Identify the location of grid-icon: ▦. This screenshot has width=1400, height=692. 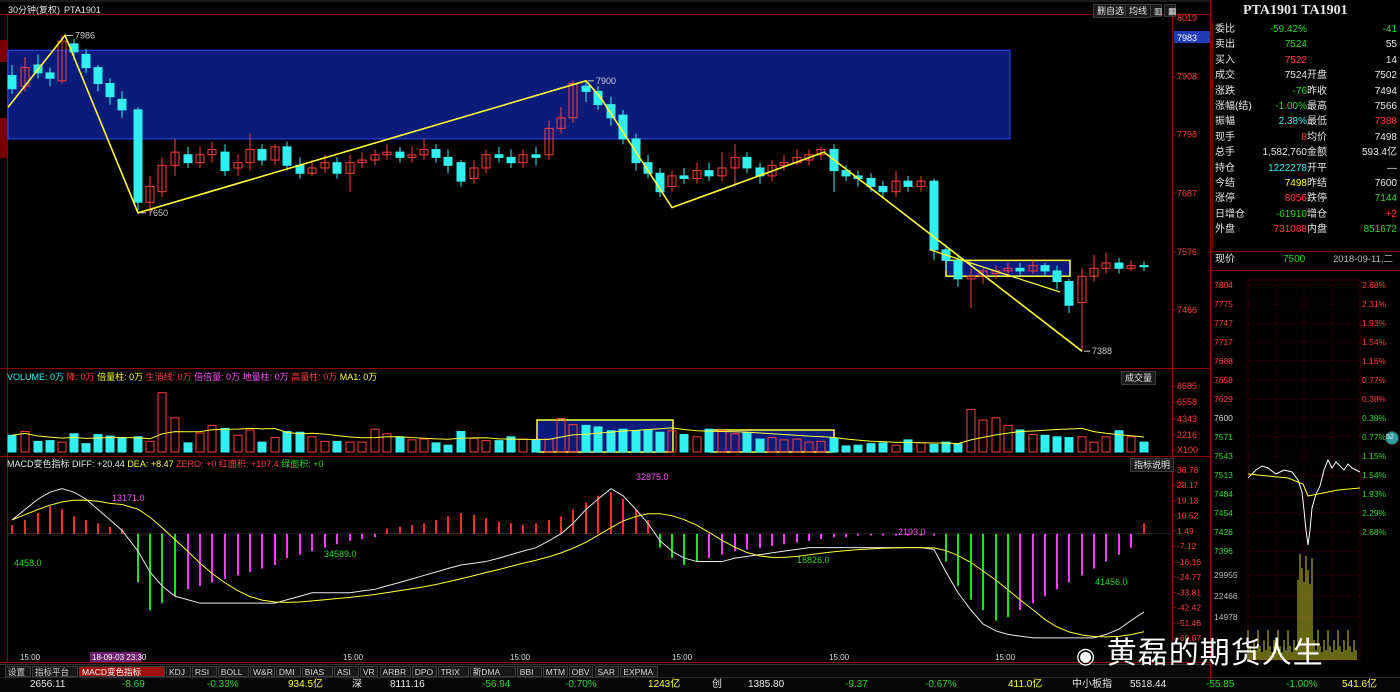
(1170, 10).